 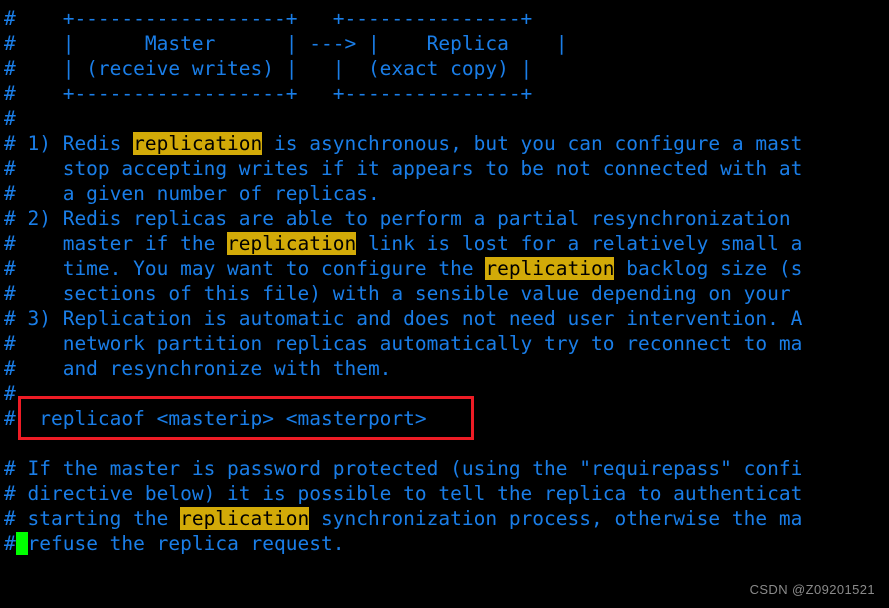 What do you see at coordinates (116, 243) in the screenshot?
I see `terminal-text: # master if the` at bounding box center [116, 243].